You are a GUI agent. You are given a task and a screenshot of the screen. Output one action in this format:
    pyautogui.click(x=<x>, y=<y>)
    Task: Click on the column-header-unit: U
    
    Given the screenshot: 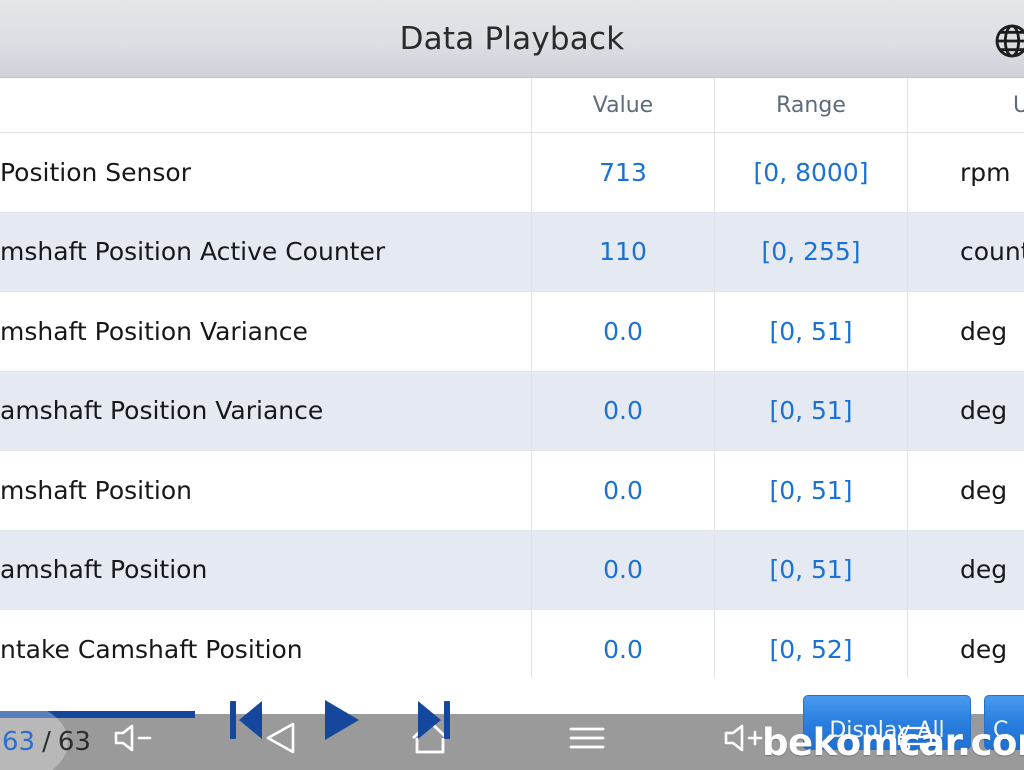 What is the action you would take?
    pyautogui.click(x=965, y=105)
    